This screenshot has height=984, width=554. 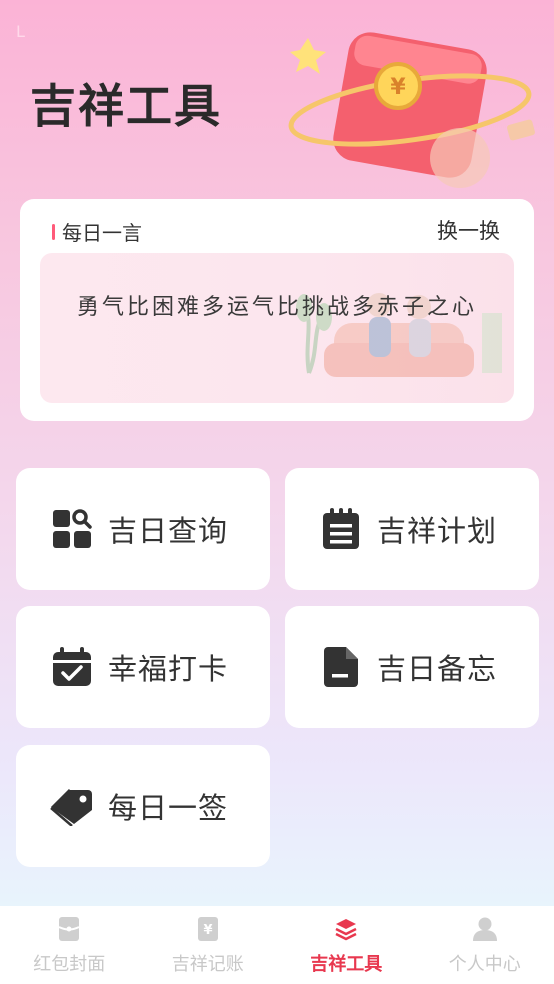 What do you see at coordinates (102, 233) in the screenshot?
I see `quote-header-label: 每日一言` at bounding box center [102, 233].